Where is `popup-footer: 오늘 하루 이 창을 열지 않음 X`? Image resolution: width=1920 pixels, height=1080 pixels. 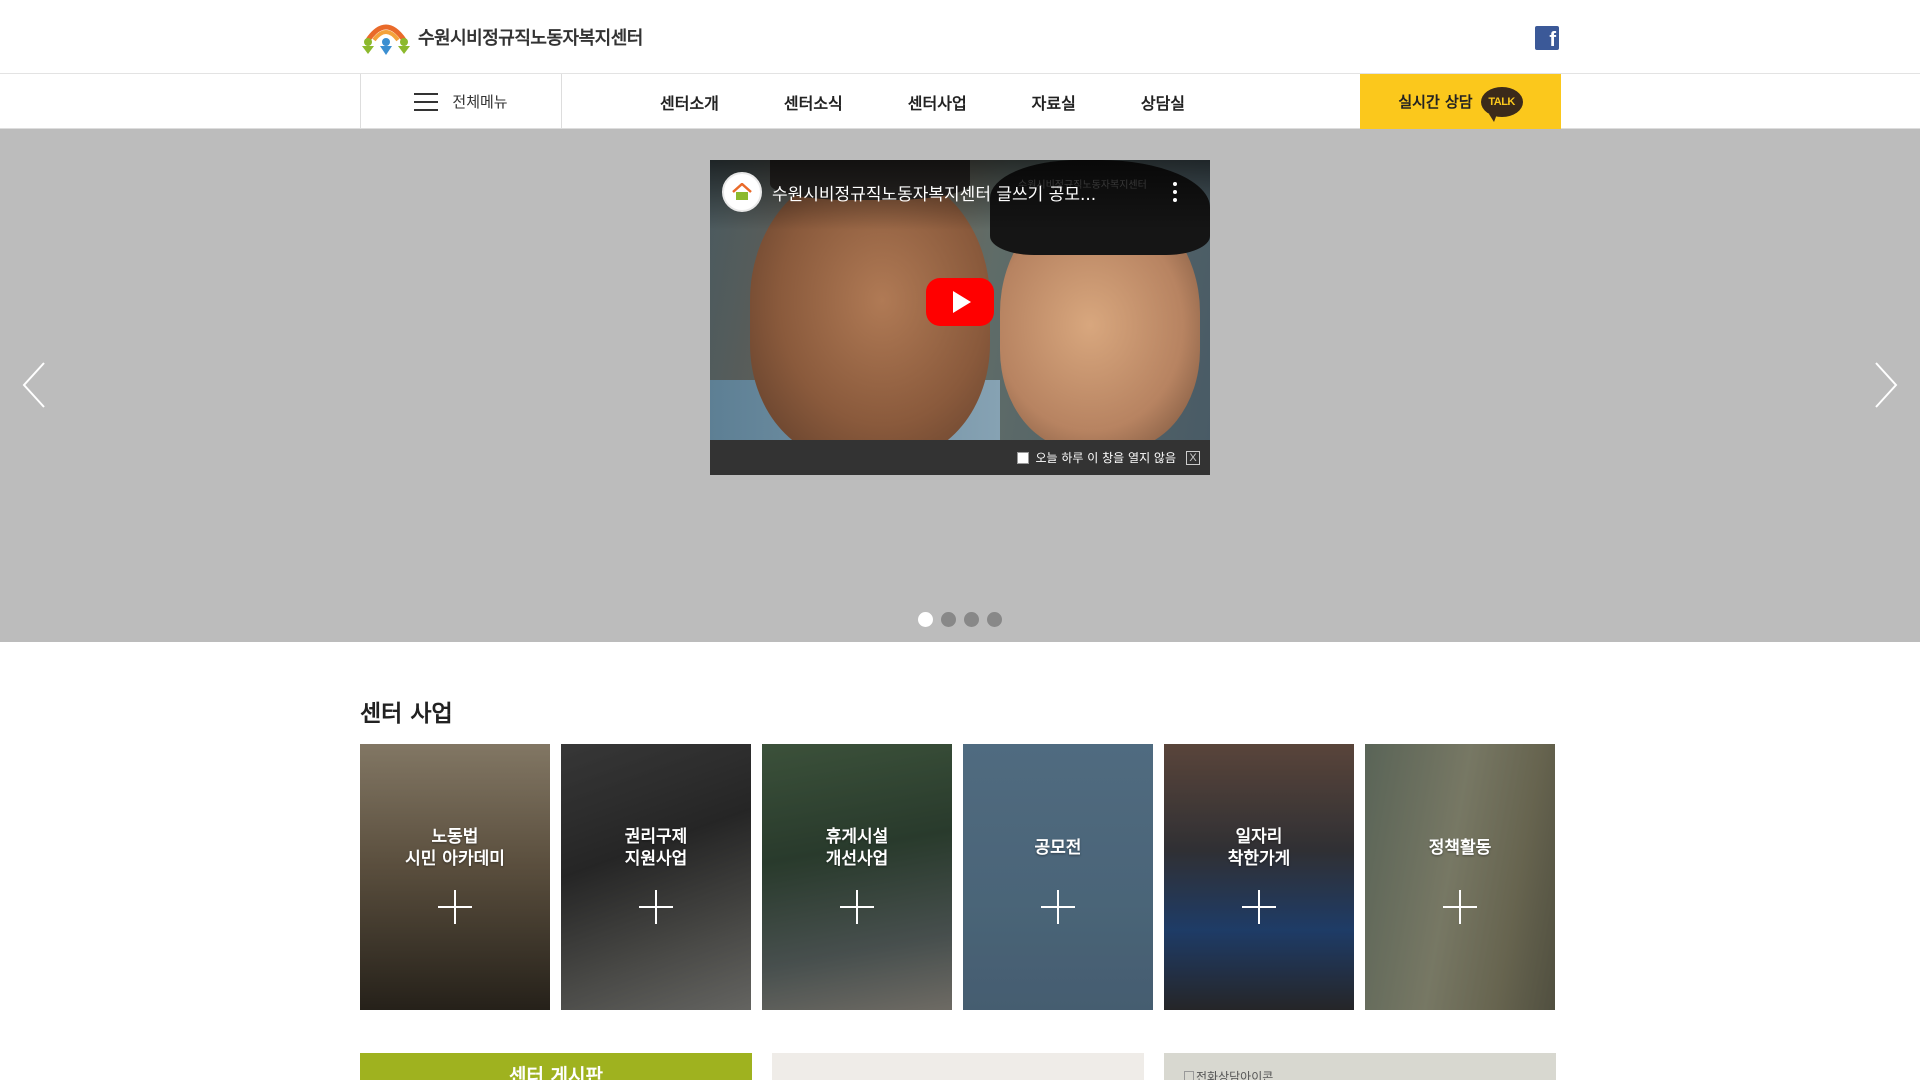 popup-footer: 오늘 하루 이 창을 열지 않음 X is located at coordinates (960, 457).